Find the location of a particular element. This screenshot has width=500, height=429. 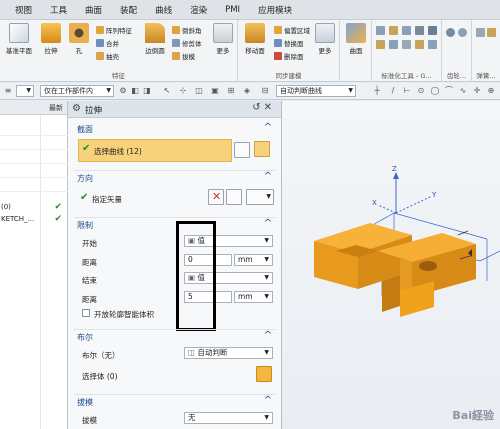

menu-surface: 曲面 is located at coordinates (93, 10).